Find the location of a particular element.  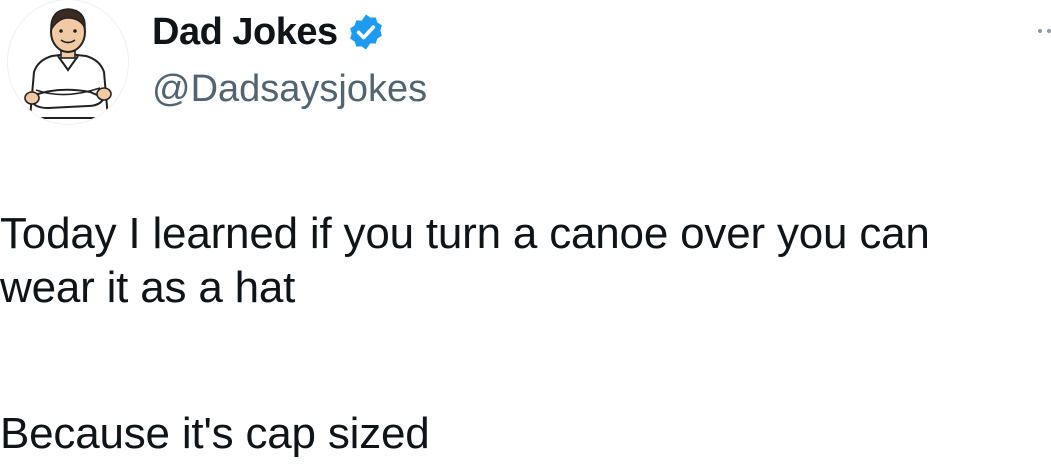

display-name: Dad Jokes is located at coordinates (245, 32).